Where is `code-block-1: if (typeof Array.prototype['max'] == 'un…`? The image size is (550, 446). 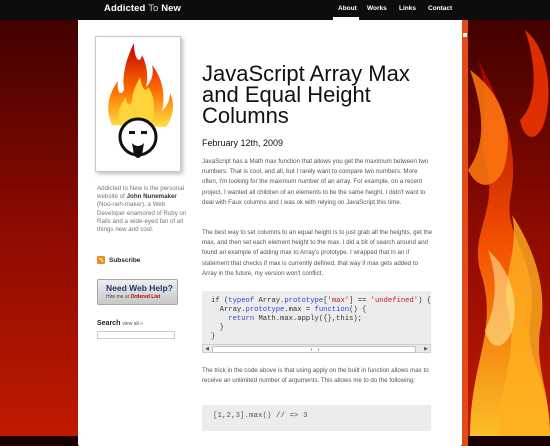 code-block-1: if (typeof Array.prototype['max'] == 'un… is located at coordinates (316, 317).